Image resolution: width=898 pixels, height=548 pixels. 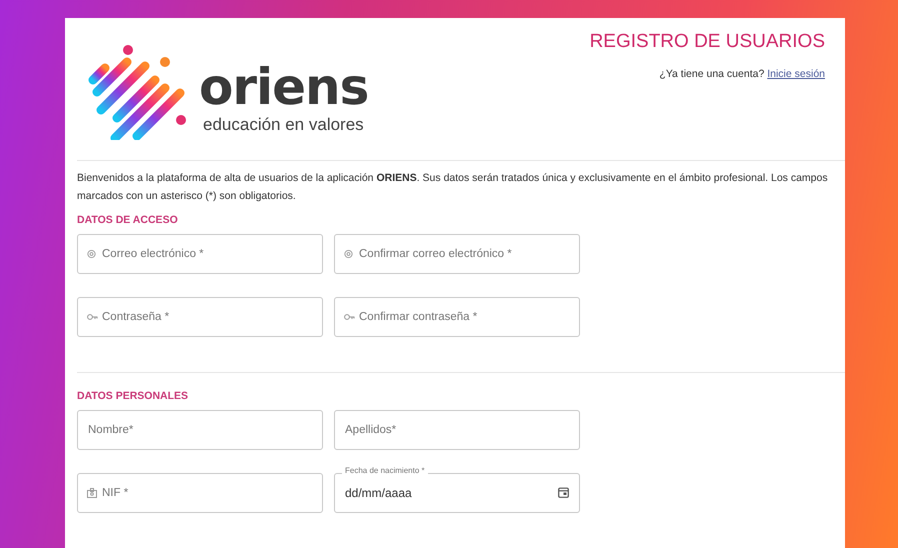 I want to click on input-field: Confirmar correo electrónico *, so click(x=457, y=254).